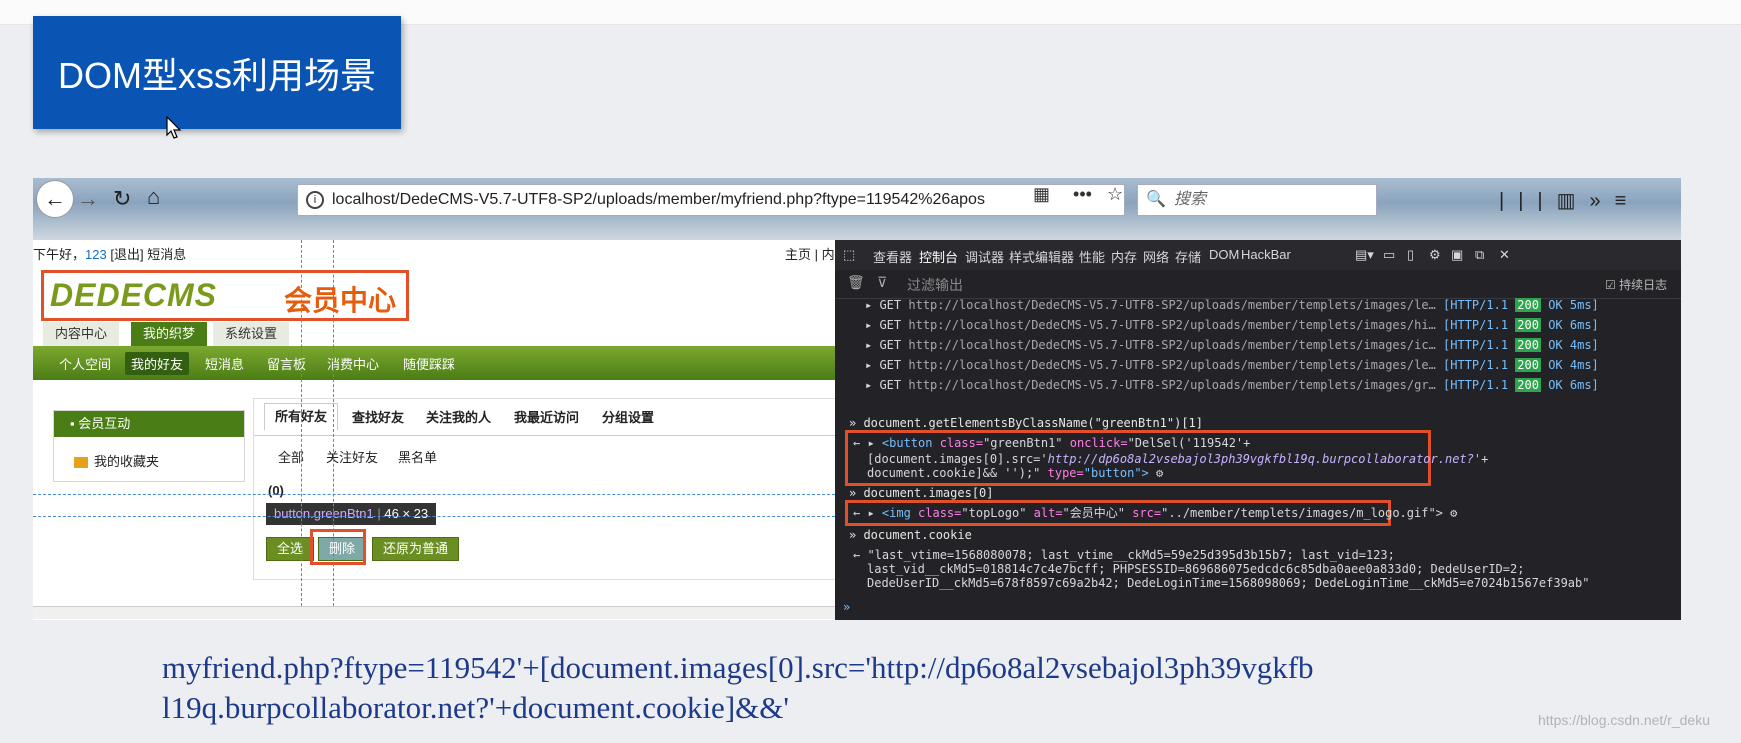  I want to click on res1-line2a: [document.images[0].src=', so click(957, 459).